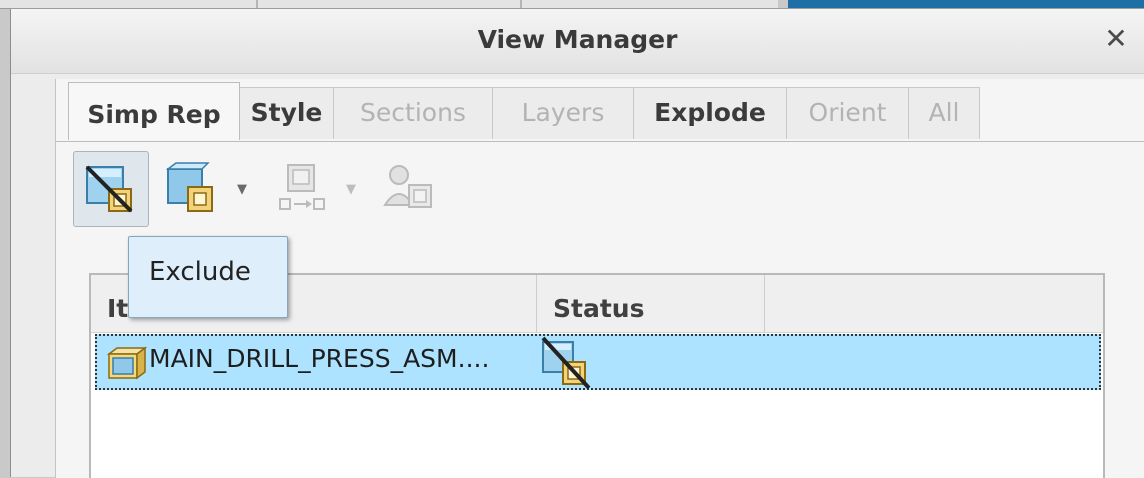 The height and width of the screenshot is (478, 1144). Describe the element at coordinates (847, 113) in the screenshot. I see `tab-orient: Orient` at that location.